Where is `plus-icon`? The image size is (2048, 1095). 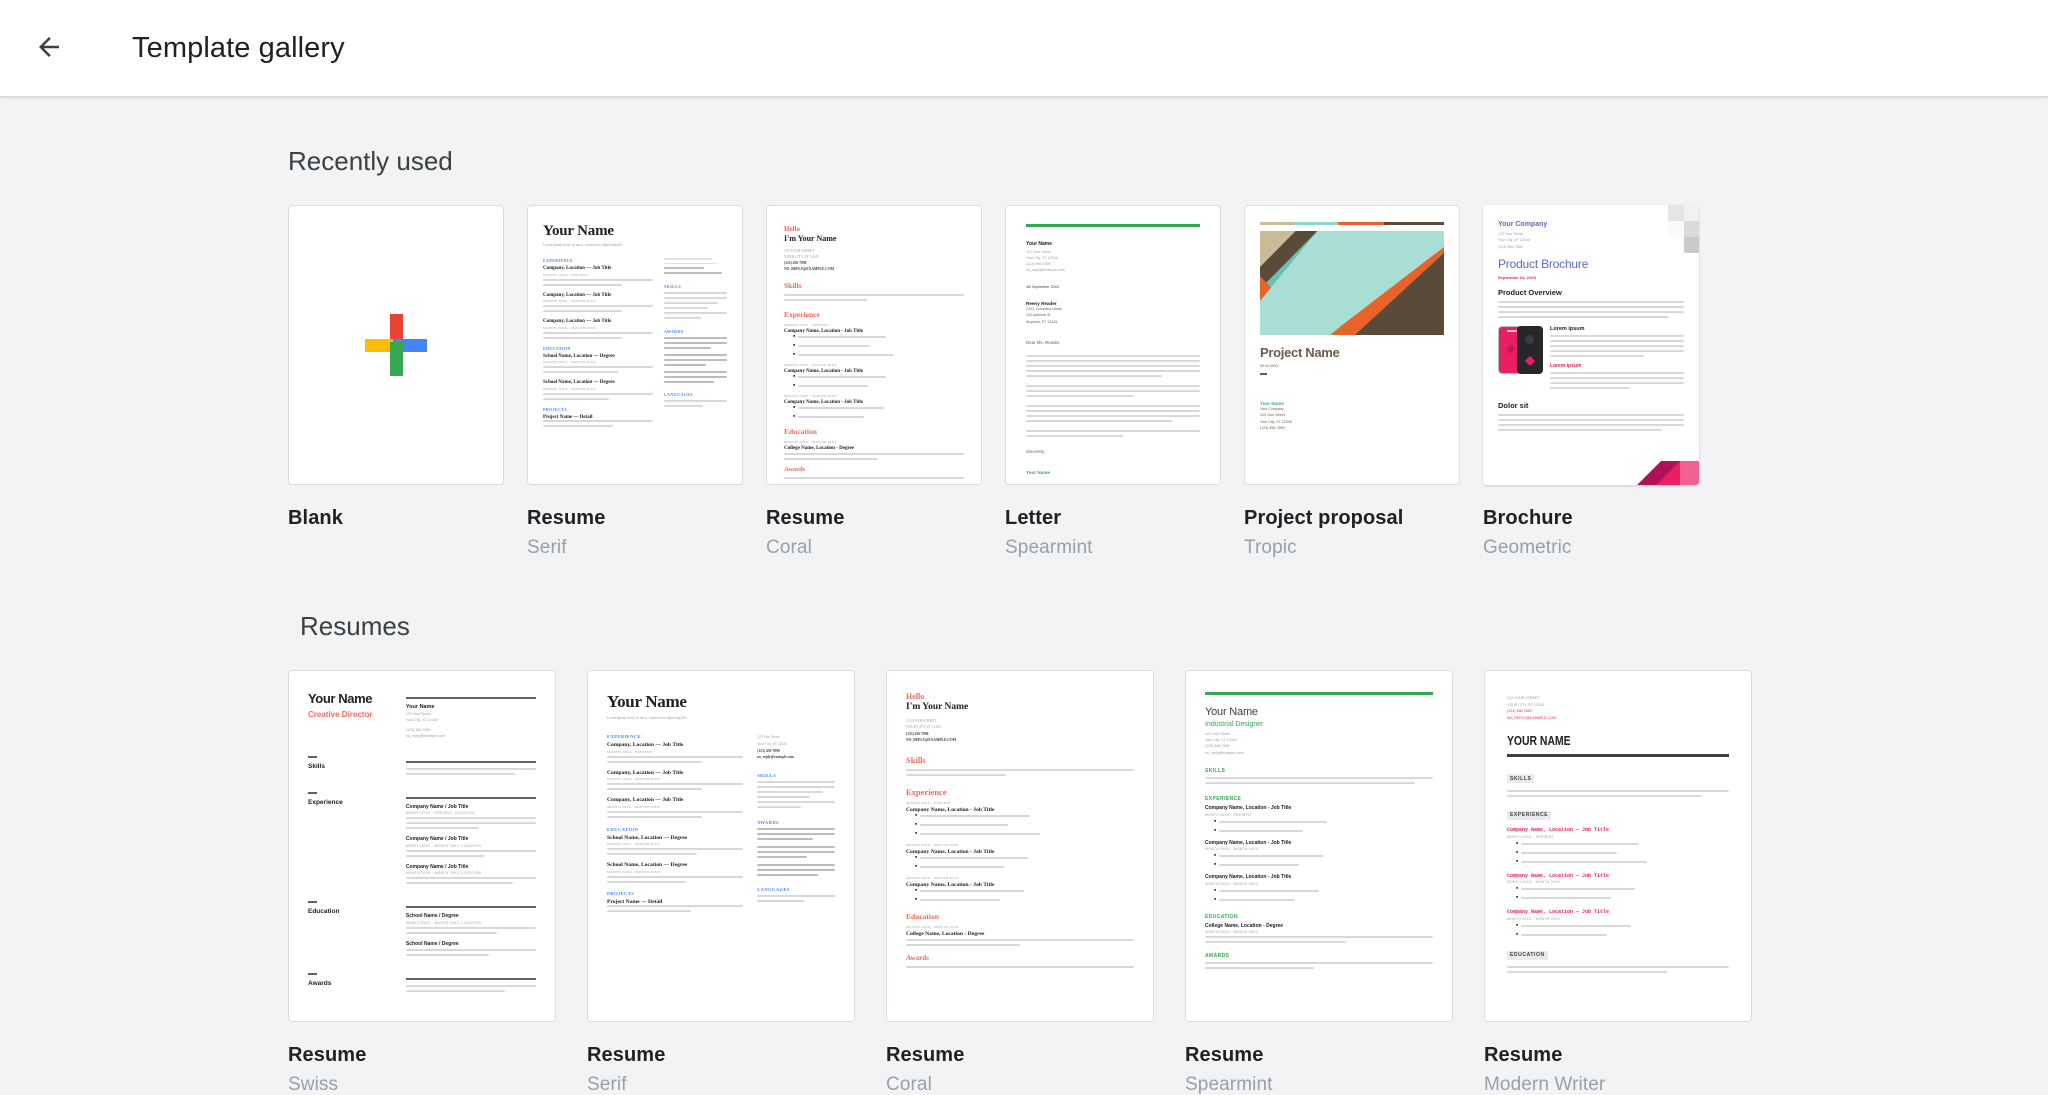
plus-icon is located at coordinates (396, 345).